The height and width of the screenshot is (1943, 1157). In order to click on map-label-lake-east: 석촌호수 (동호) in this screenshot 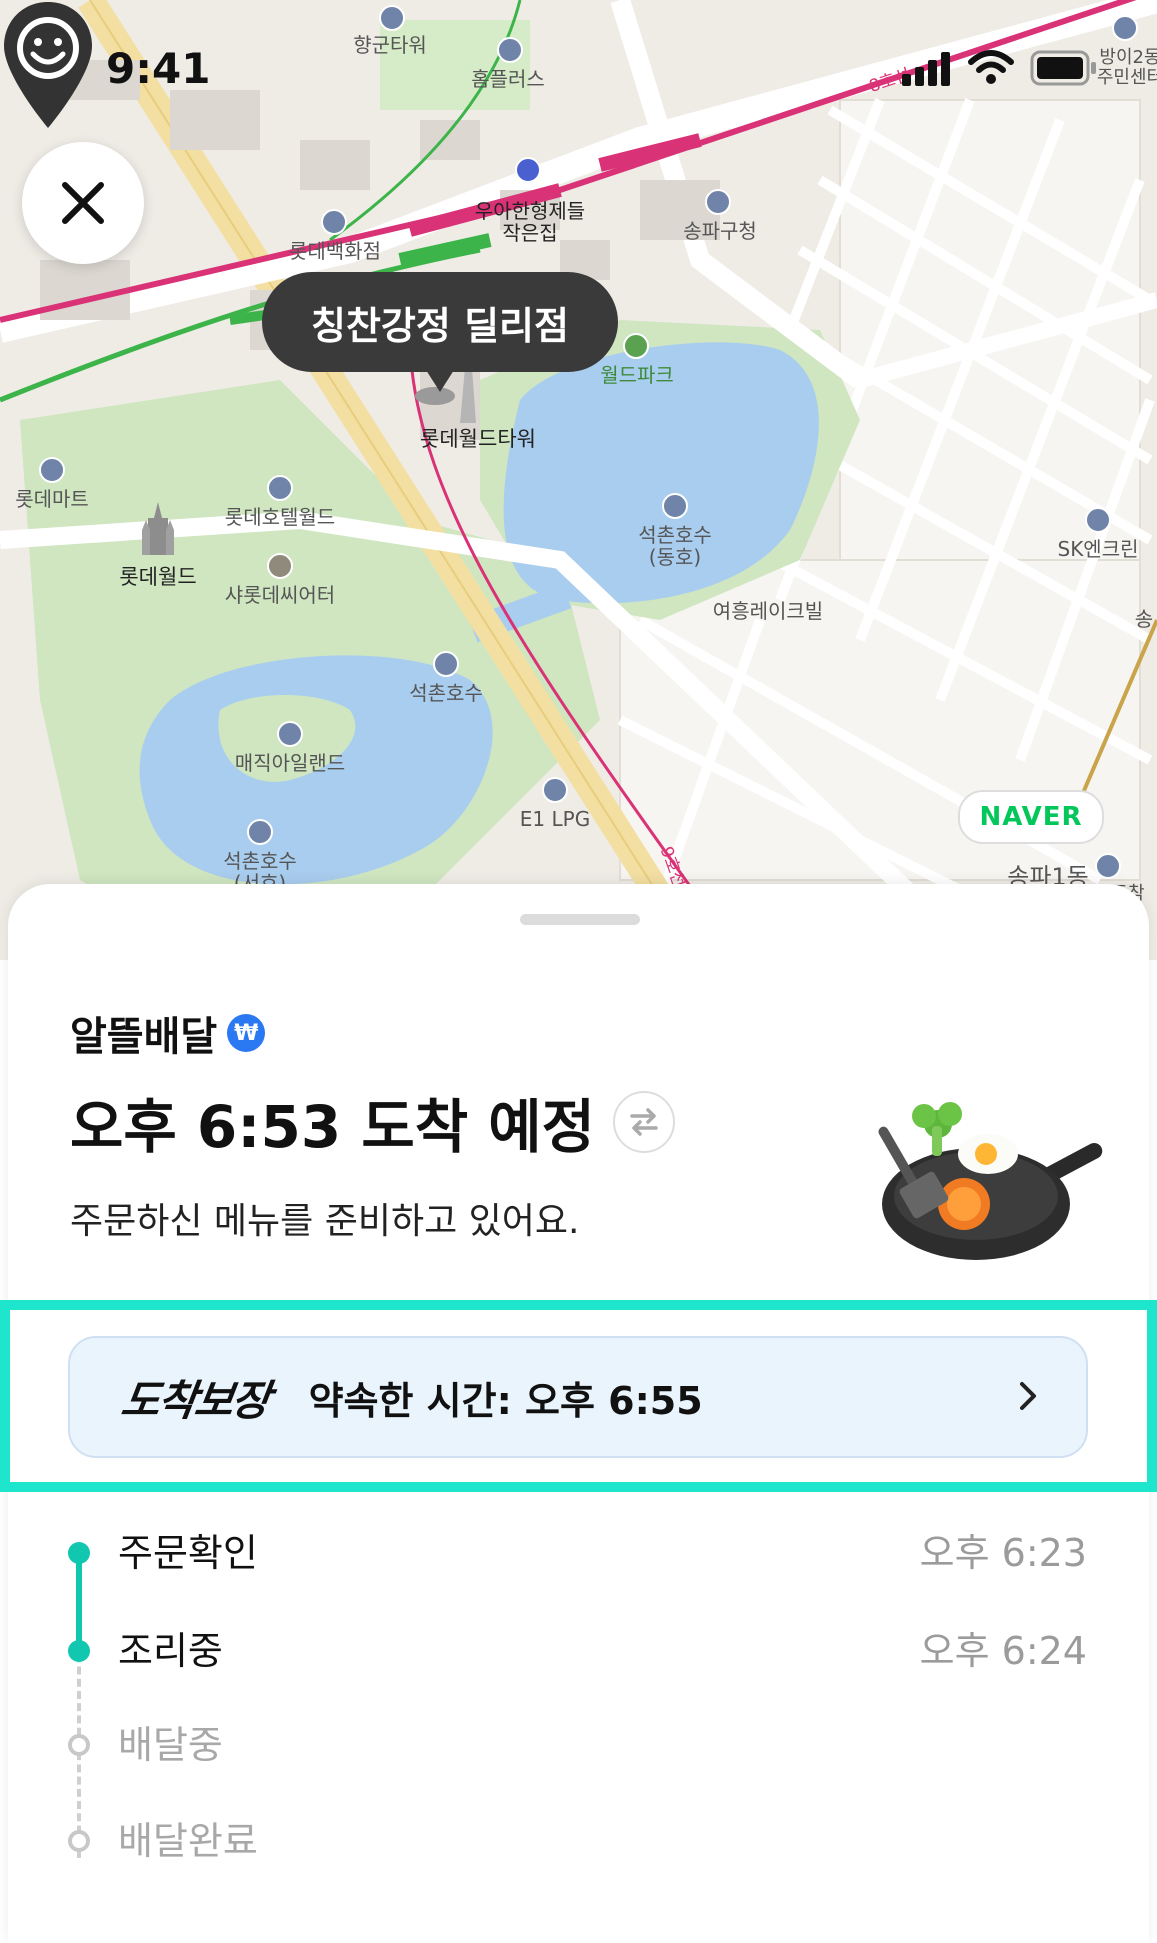, I will do `click(675, 546)`.